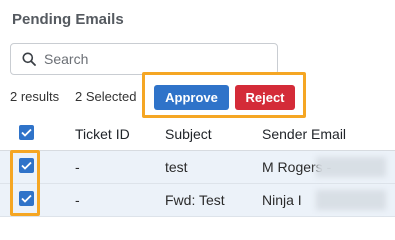 The height and width of the screenshot is (240, 395). What do you see at coordinates (191, 97) in the screenshot?
I see `approve-button: Approve` at bounding box center [191, 97].